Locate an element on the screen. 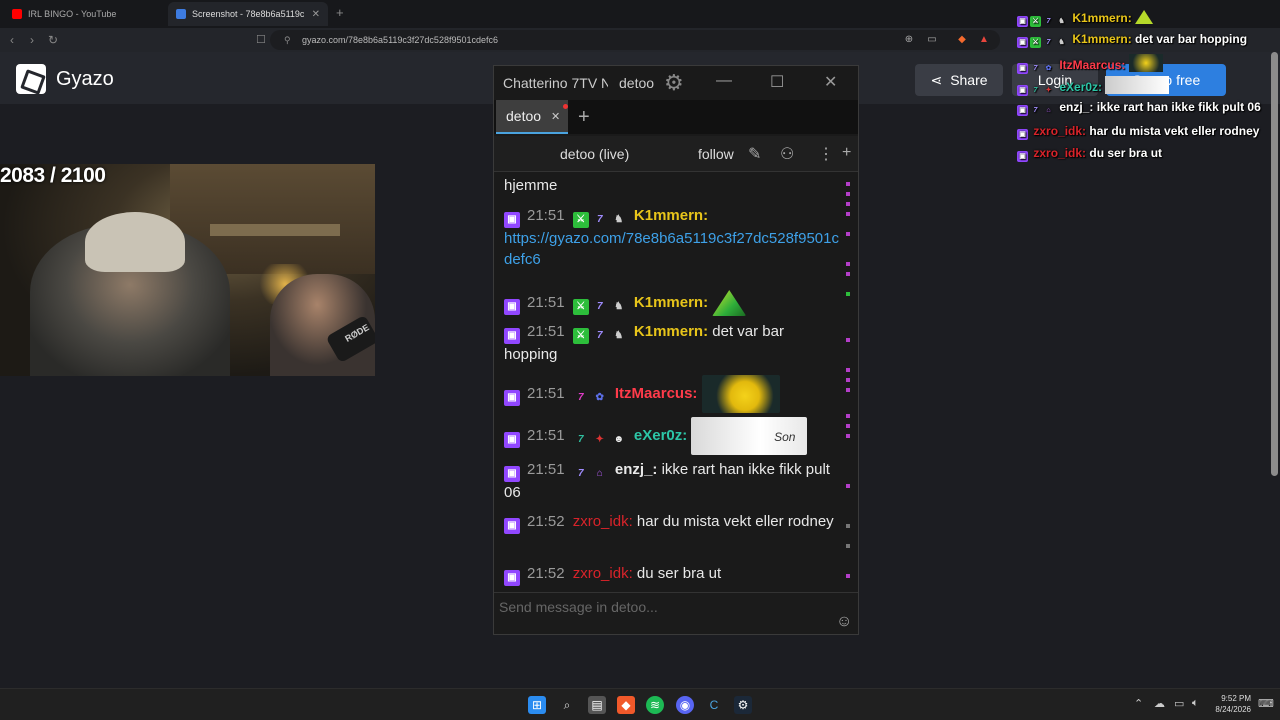  timestamp: 21:52 is located at coordinates (546, 521).